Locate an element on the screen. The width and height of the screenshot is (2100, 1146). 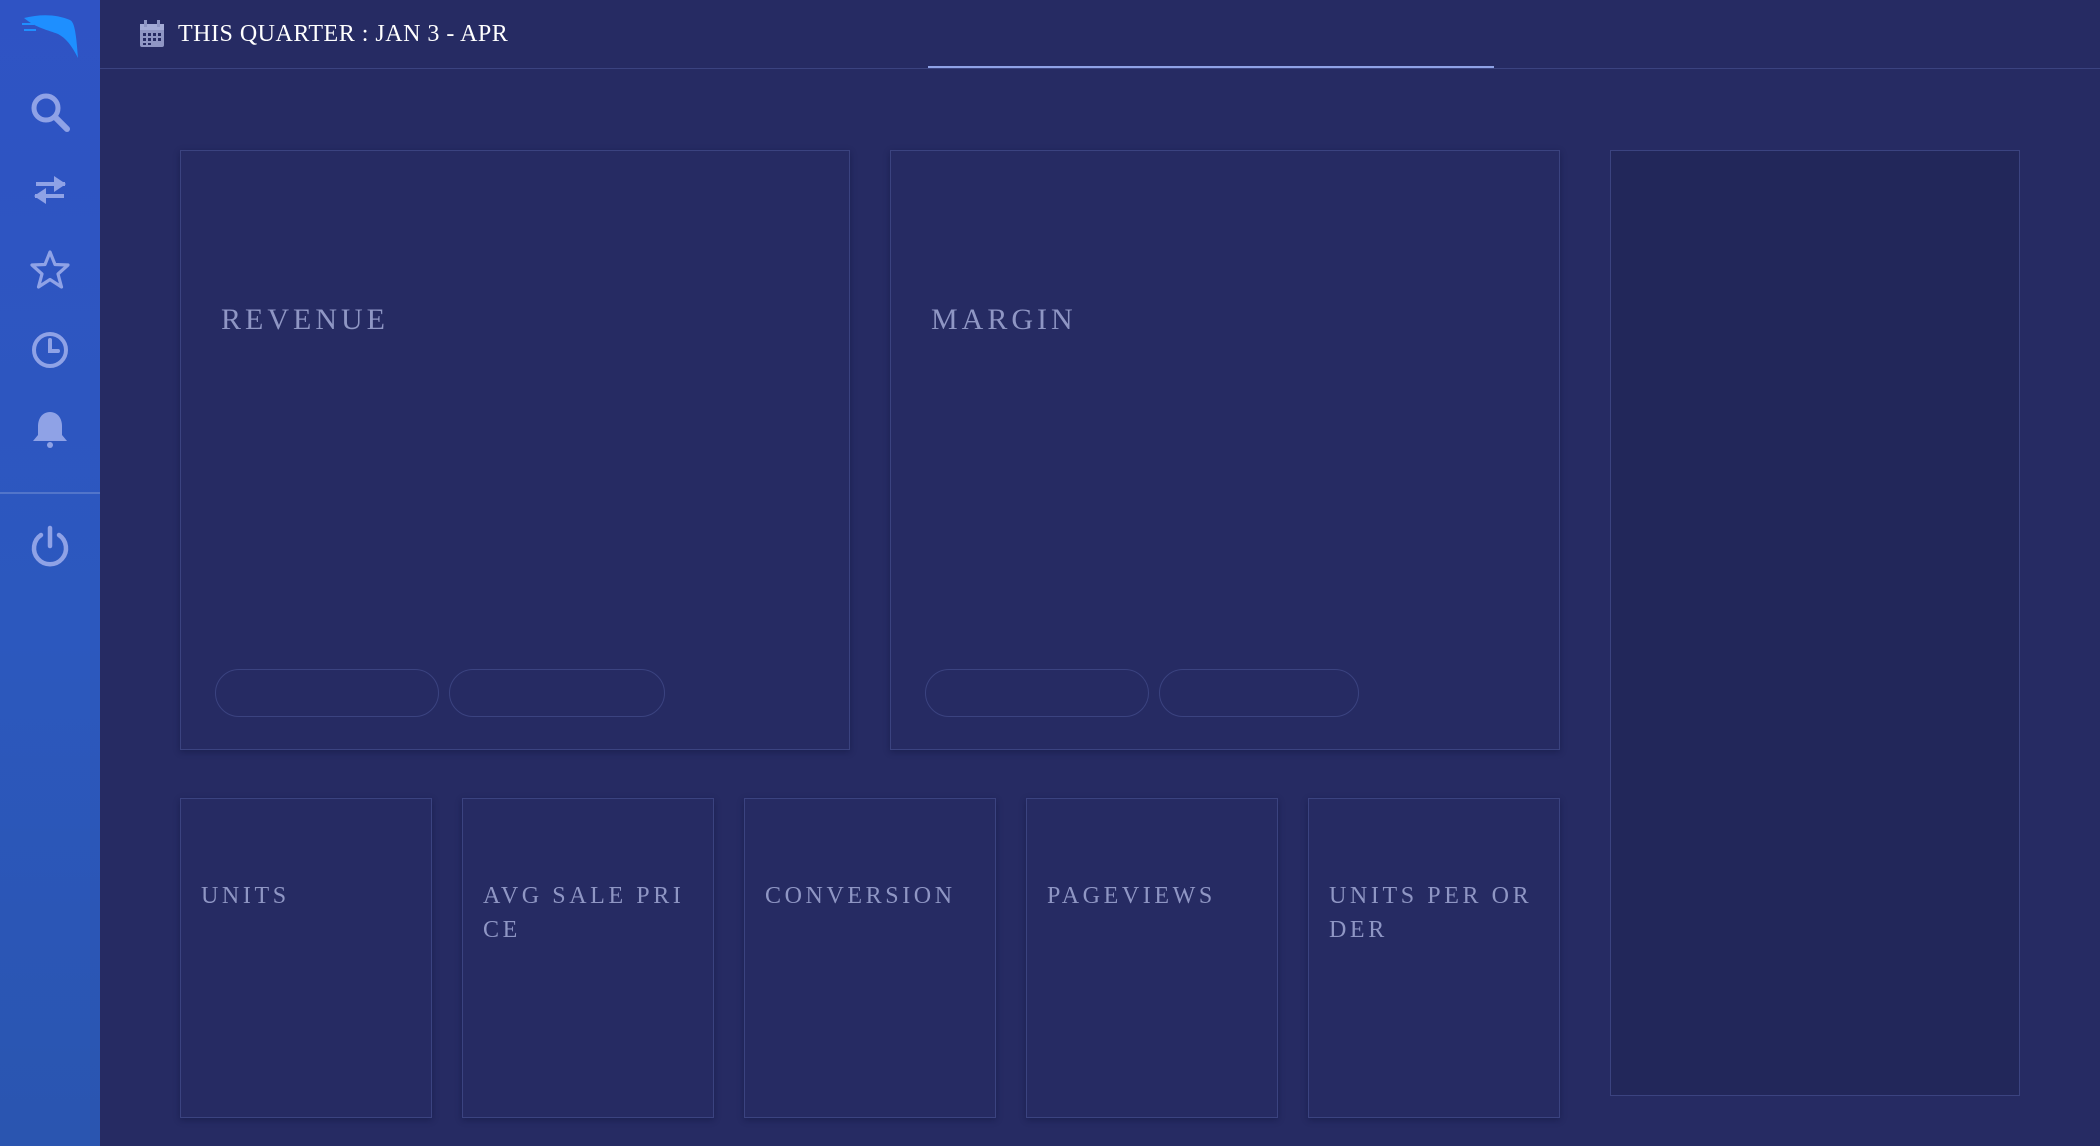
app-logo is located at coordinates (50, 35).